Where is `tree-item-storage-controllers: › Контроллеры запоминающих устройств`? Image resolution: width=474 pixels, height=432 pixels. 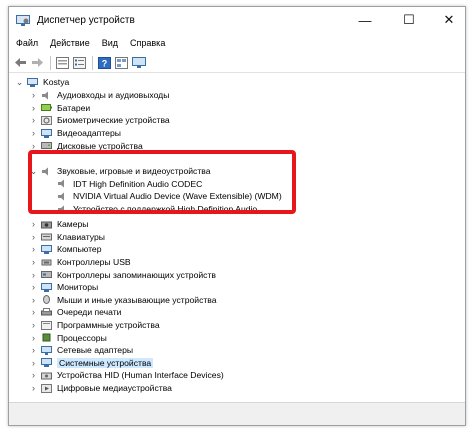
tree-item-storage-controllers: › Контроллеры запоминающих устройств is located at coordinates (122, 274).